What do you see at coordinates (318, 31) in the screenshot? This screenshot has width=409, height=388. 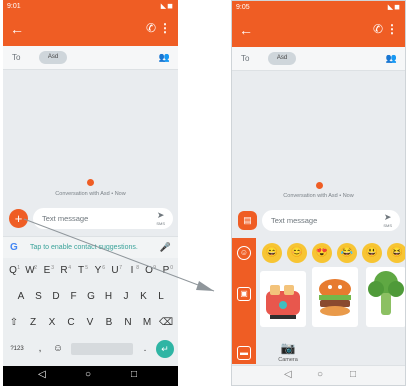 I see `app-bar: ← ✆ ⋮` at bounding box center [318, 31].